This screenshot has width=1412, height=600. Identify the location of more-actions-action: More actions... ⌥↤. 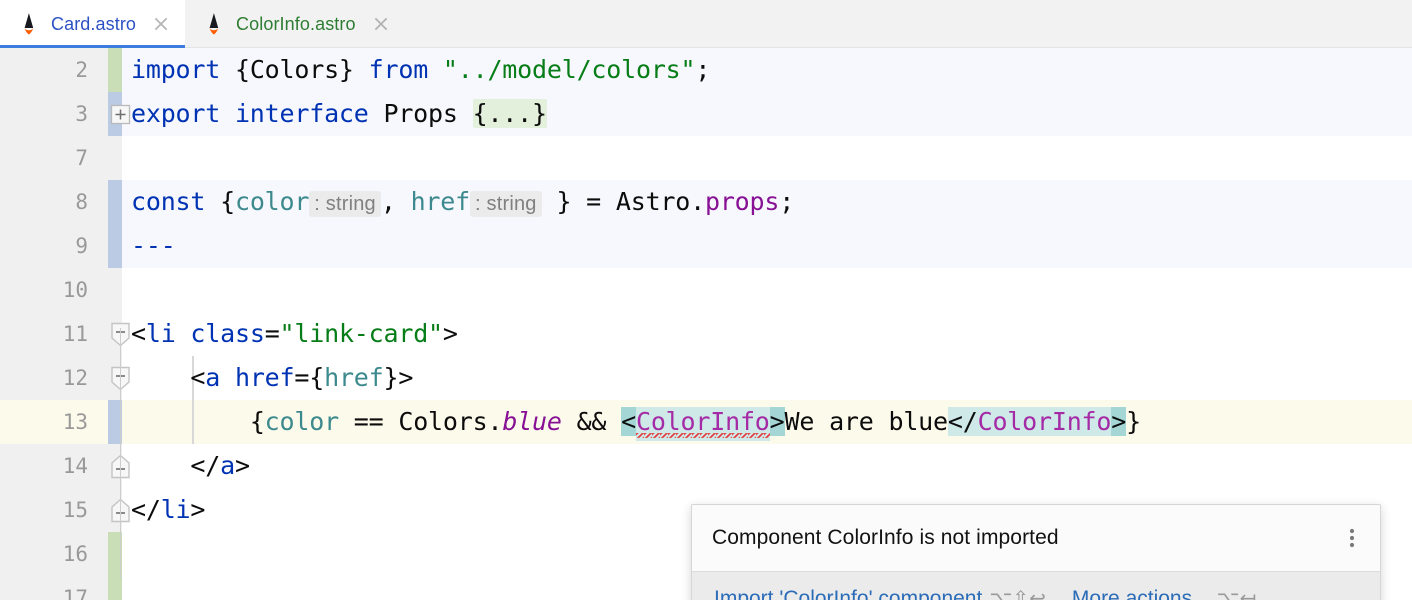
(1164, 593).